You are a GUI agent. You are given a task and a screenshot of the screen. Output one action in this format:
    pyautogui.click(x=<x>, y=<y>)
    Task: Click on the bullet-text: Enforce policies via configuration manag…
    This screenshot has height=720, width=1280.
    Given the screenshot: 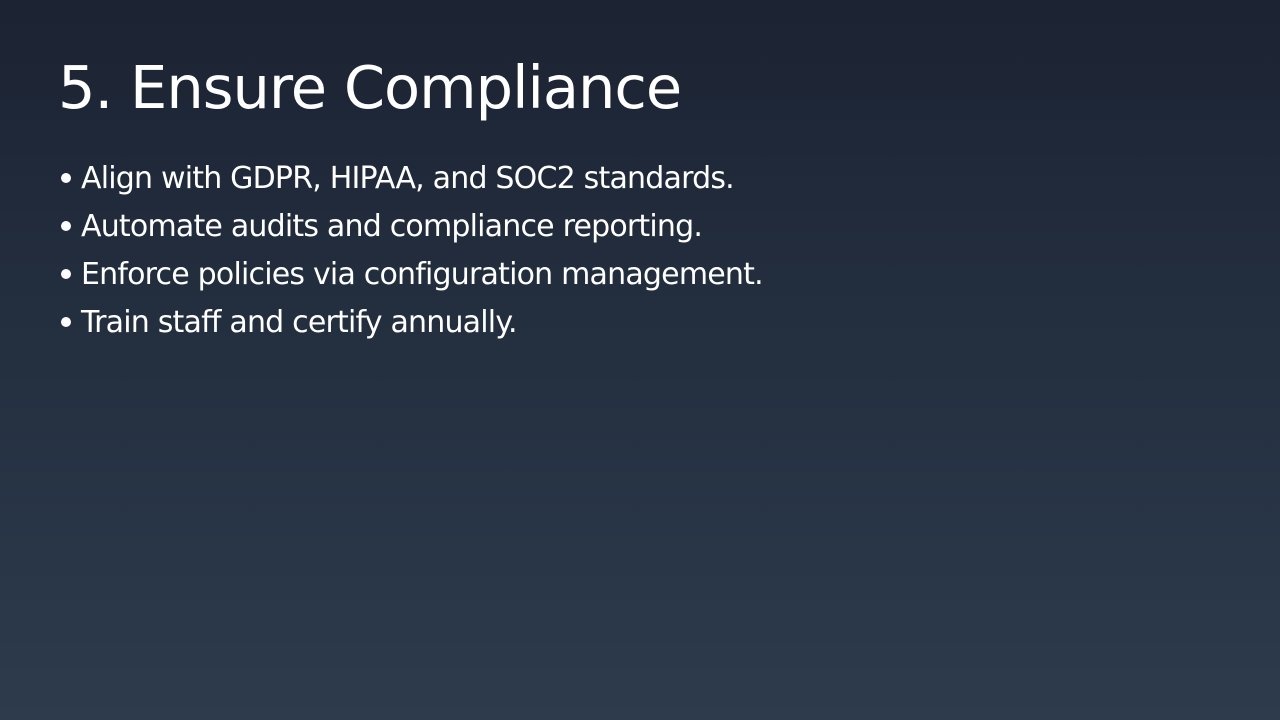 What is the action you would take?
    pyautogui.click(x=422, y=274)
    